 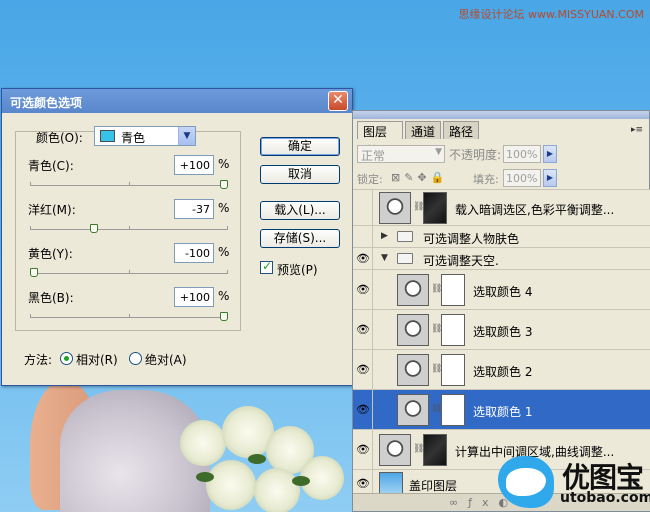 I want to click on tab-paths: 路径, so click(x=461, y=130).